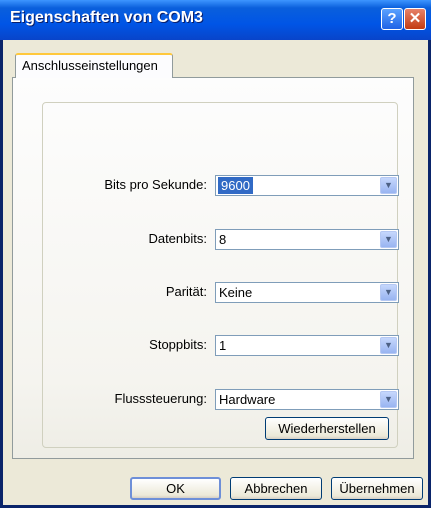 Image resolution: width=431 pixels, height=508 pixels. Describe the element at coordinates (415, 19) in the screenshot. I see `close-icon: ✕` at that location.